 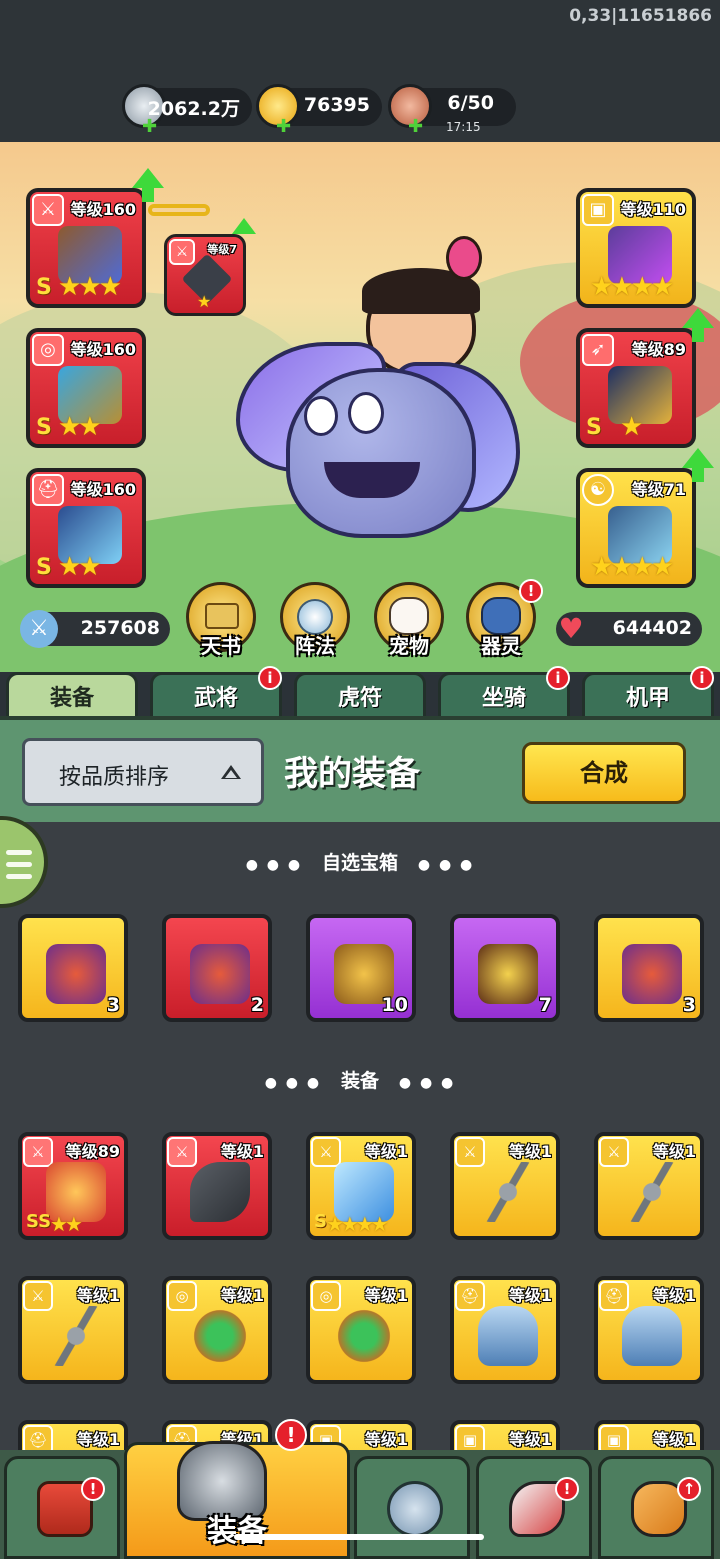 I want to click on stars: ★, so click(x=204, y=301).